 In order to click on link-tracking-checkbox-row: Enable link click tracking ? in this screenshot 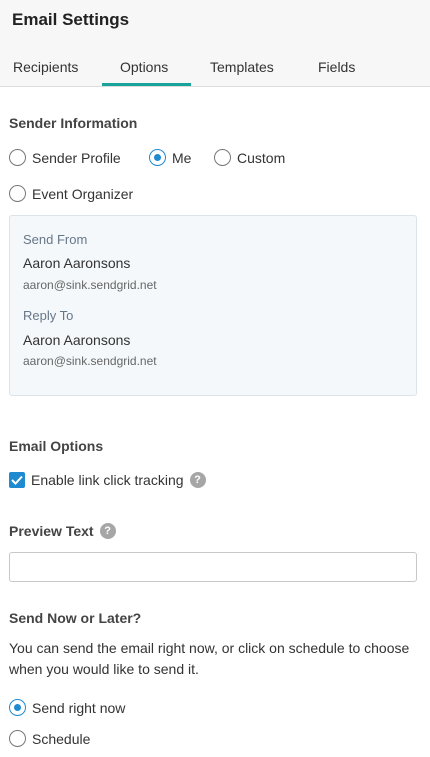, I will do `click(107, 480)`.